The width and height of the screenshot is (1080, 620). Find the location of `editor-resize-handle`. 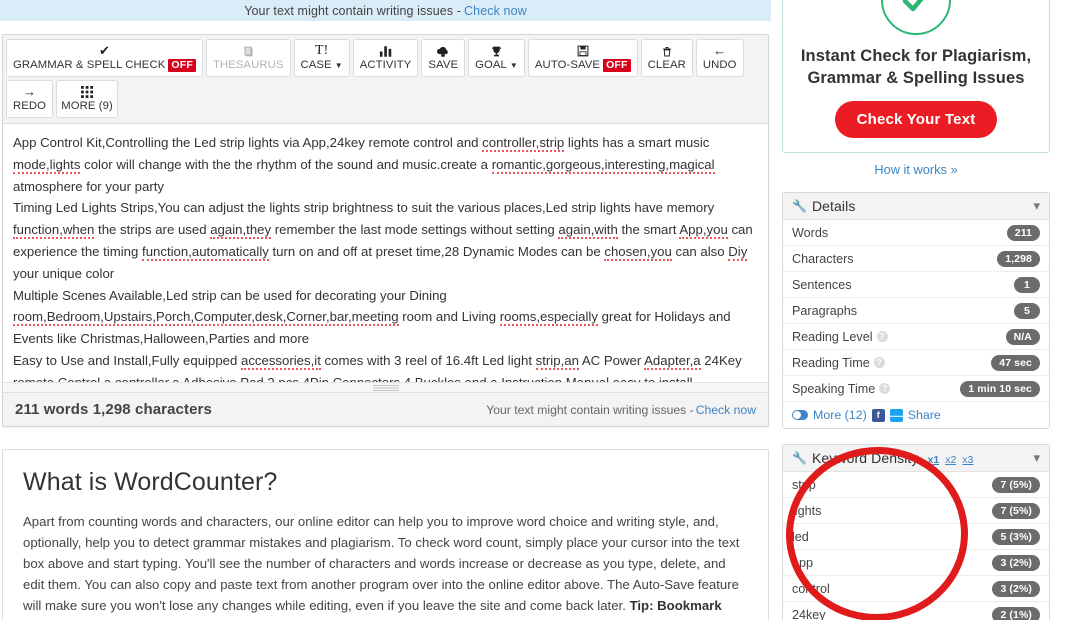

editor-resize-handle is located at coordinates (385, 387).